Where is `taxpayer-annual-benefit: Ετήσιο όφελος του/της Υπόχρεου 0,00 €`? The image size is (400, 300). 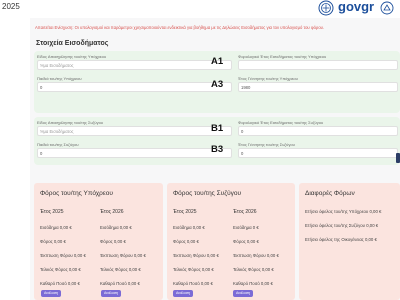 taxpayer-annual-benefit: Ετήσιο όφελος του/της Υπόχρεου 0,00 € is located at coordinates (343, 211).